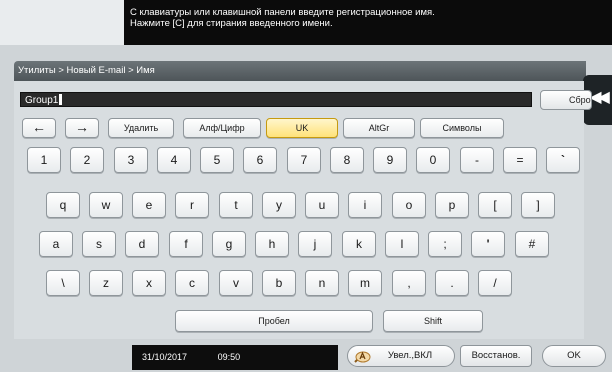  Describe the element at coordinates (495, 283) in the screenshot. I see `key-slash: /` at that location.